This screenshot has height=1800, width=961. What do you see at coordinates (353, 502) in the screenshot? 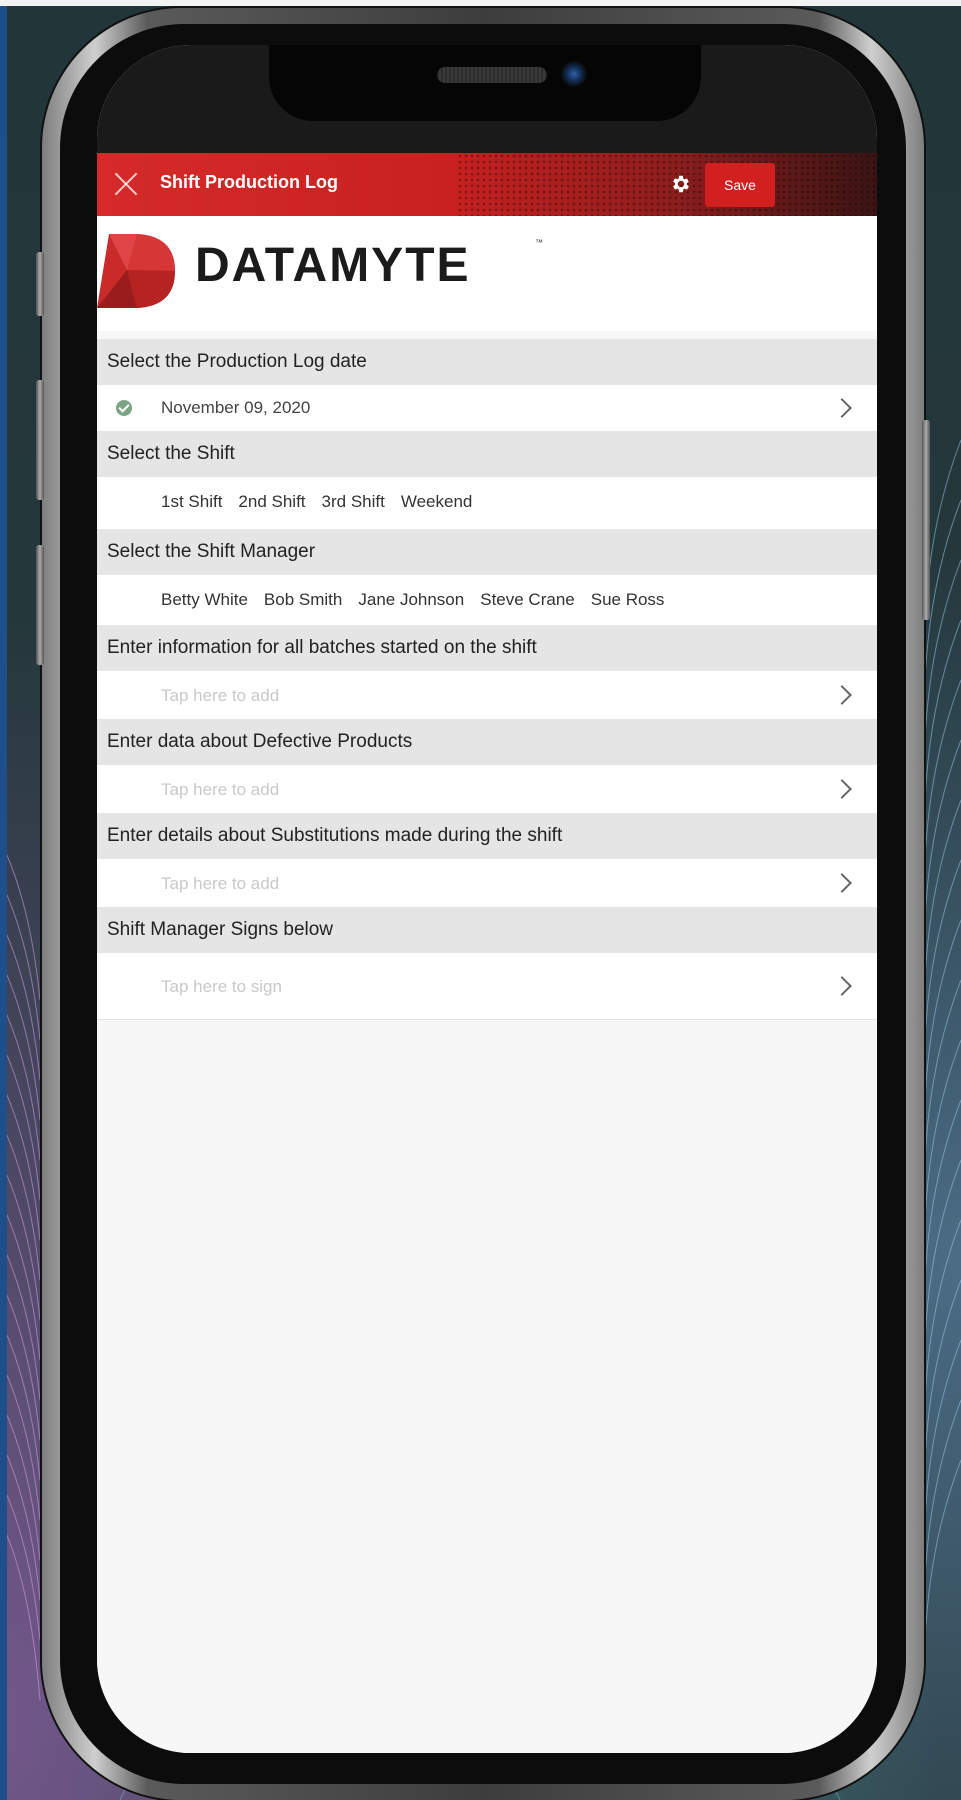
I see `shift-option-3rd: 3rd Shift` at bounding box center [353, 502].